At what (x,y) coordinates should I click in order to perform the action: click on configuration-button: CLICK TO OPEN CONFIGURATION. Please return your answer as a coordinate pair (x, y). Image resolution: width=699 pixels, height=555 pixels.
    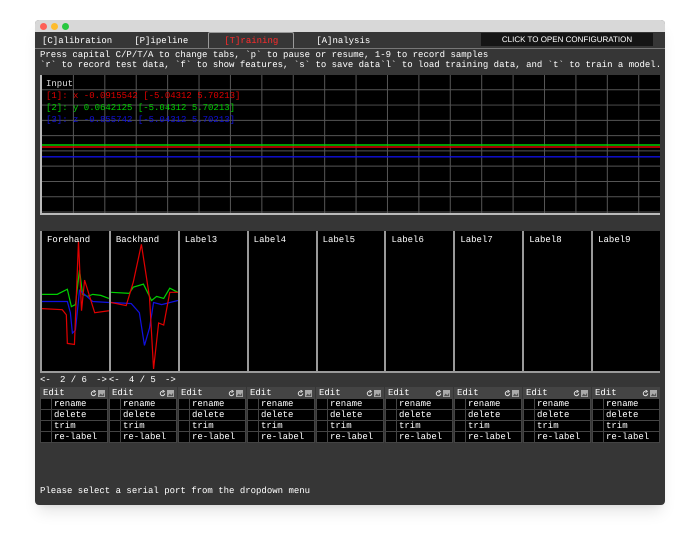
    Looking at the image, I should click on (567, 39).